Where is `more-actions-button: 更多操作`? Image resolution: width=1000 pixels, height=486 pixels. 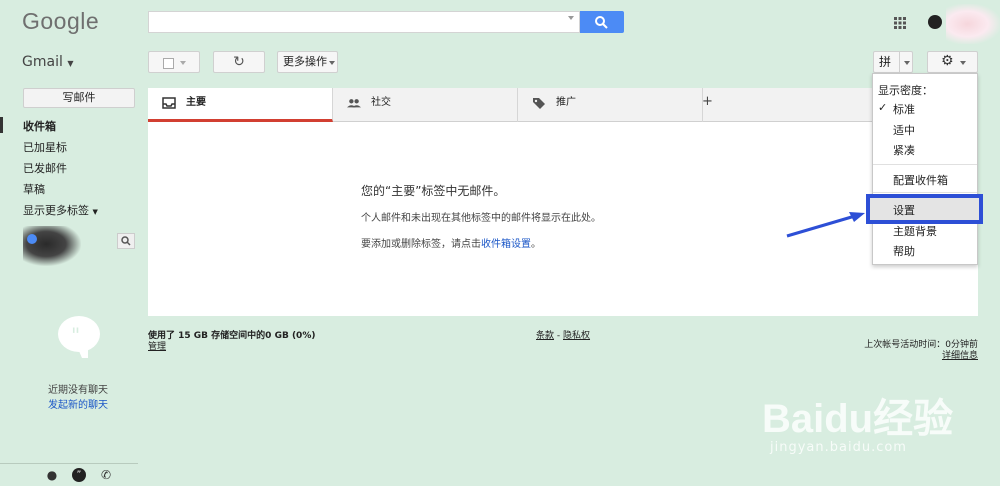
more-actions-button: 更多操作 is located at coordinates (307, 62).